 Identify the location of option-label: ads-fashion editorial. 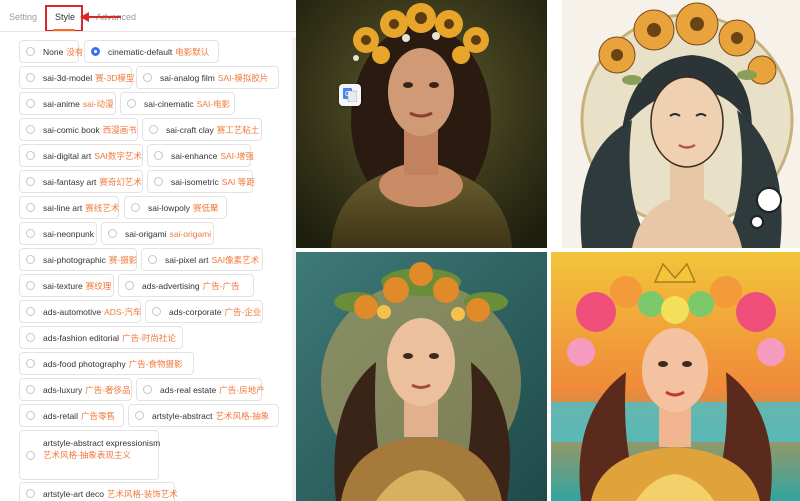
(81, 337).